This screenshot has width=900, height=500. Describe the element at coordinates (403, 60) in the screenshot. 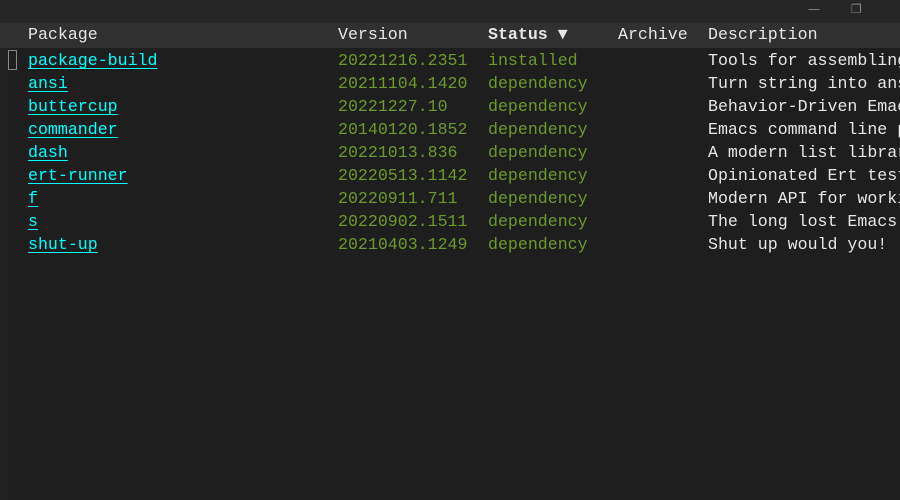

I see `package-version: 20221216.2351` at that location.